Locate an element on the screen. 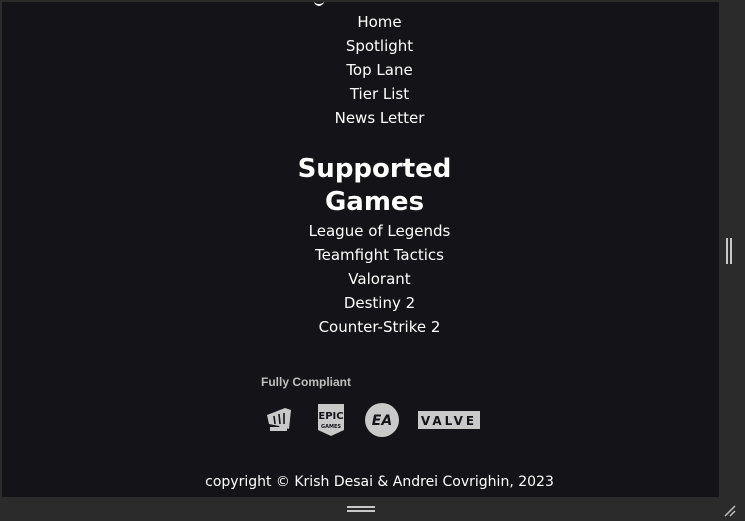 The height and width of the screenshot is (521, 745). nav-link-top-lane: Top Lane is located at coordinates (379, 70).